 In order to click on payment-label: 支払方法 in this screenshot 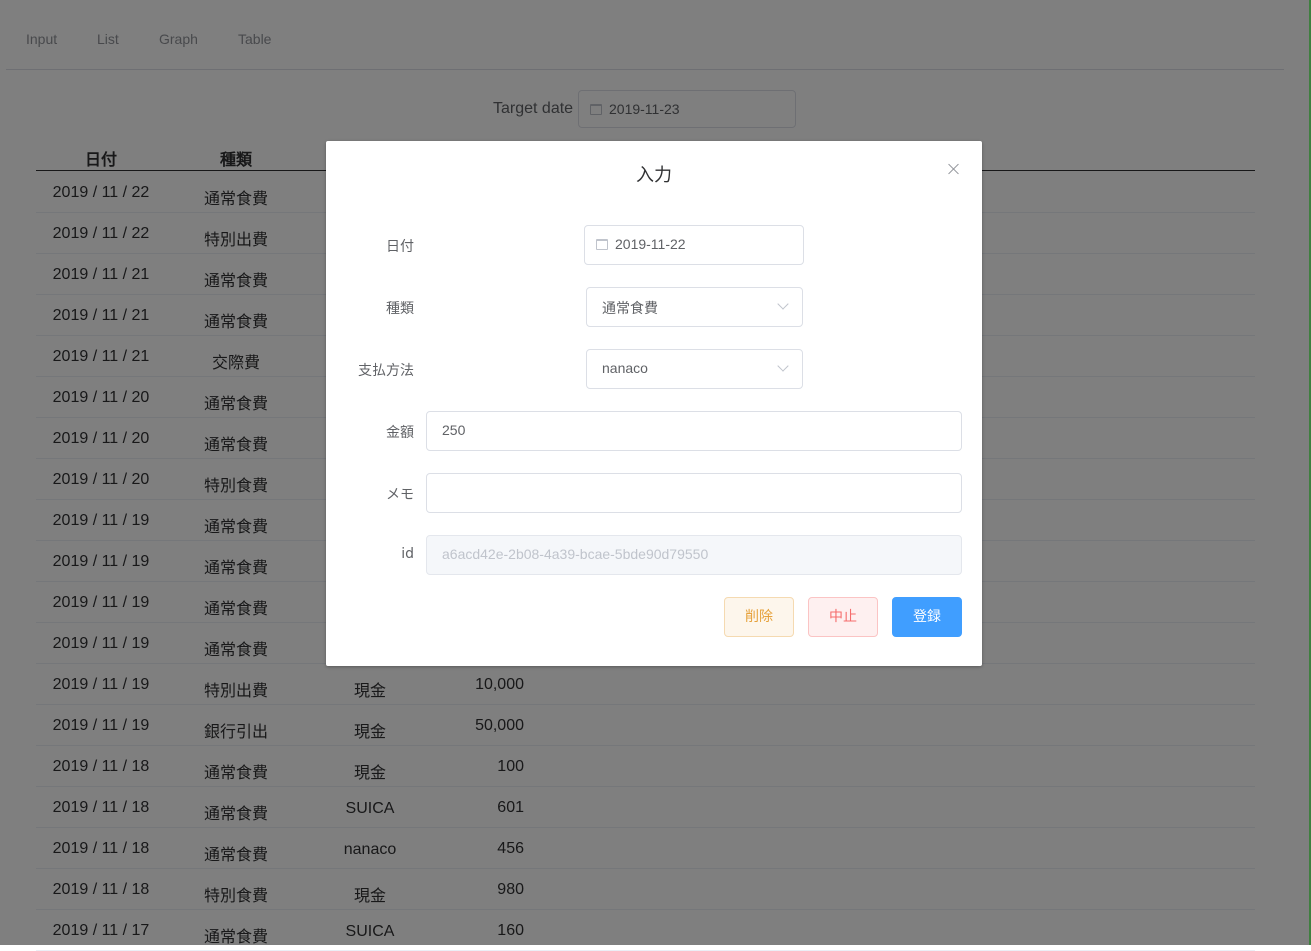, I will do `click(386, 371)`.